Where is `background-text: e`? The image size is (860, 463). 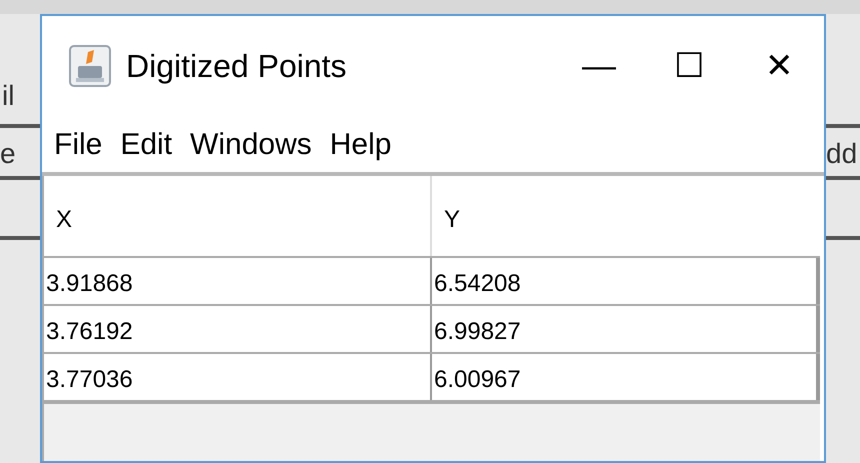 background-text: e is located at coordinates (8, 154).